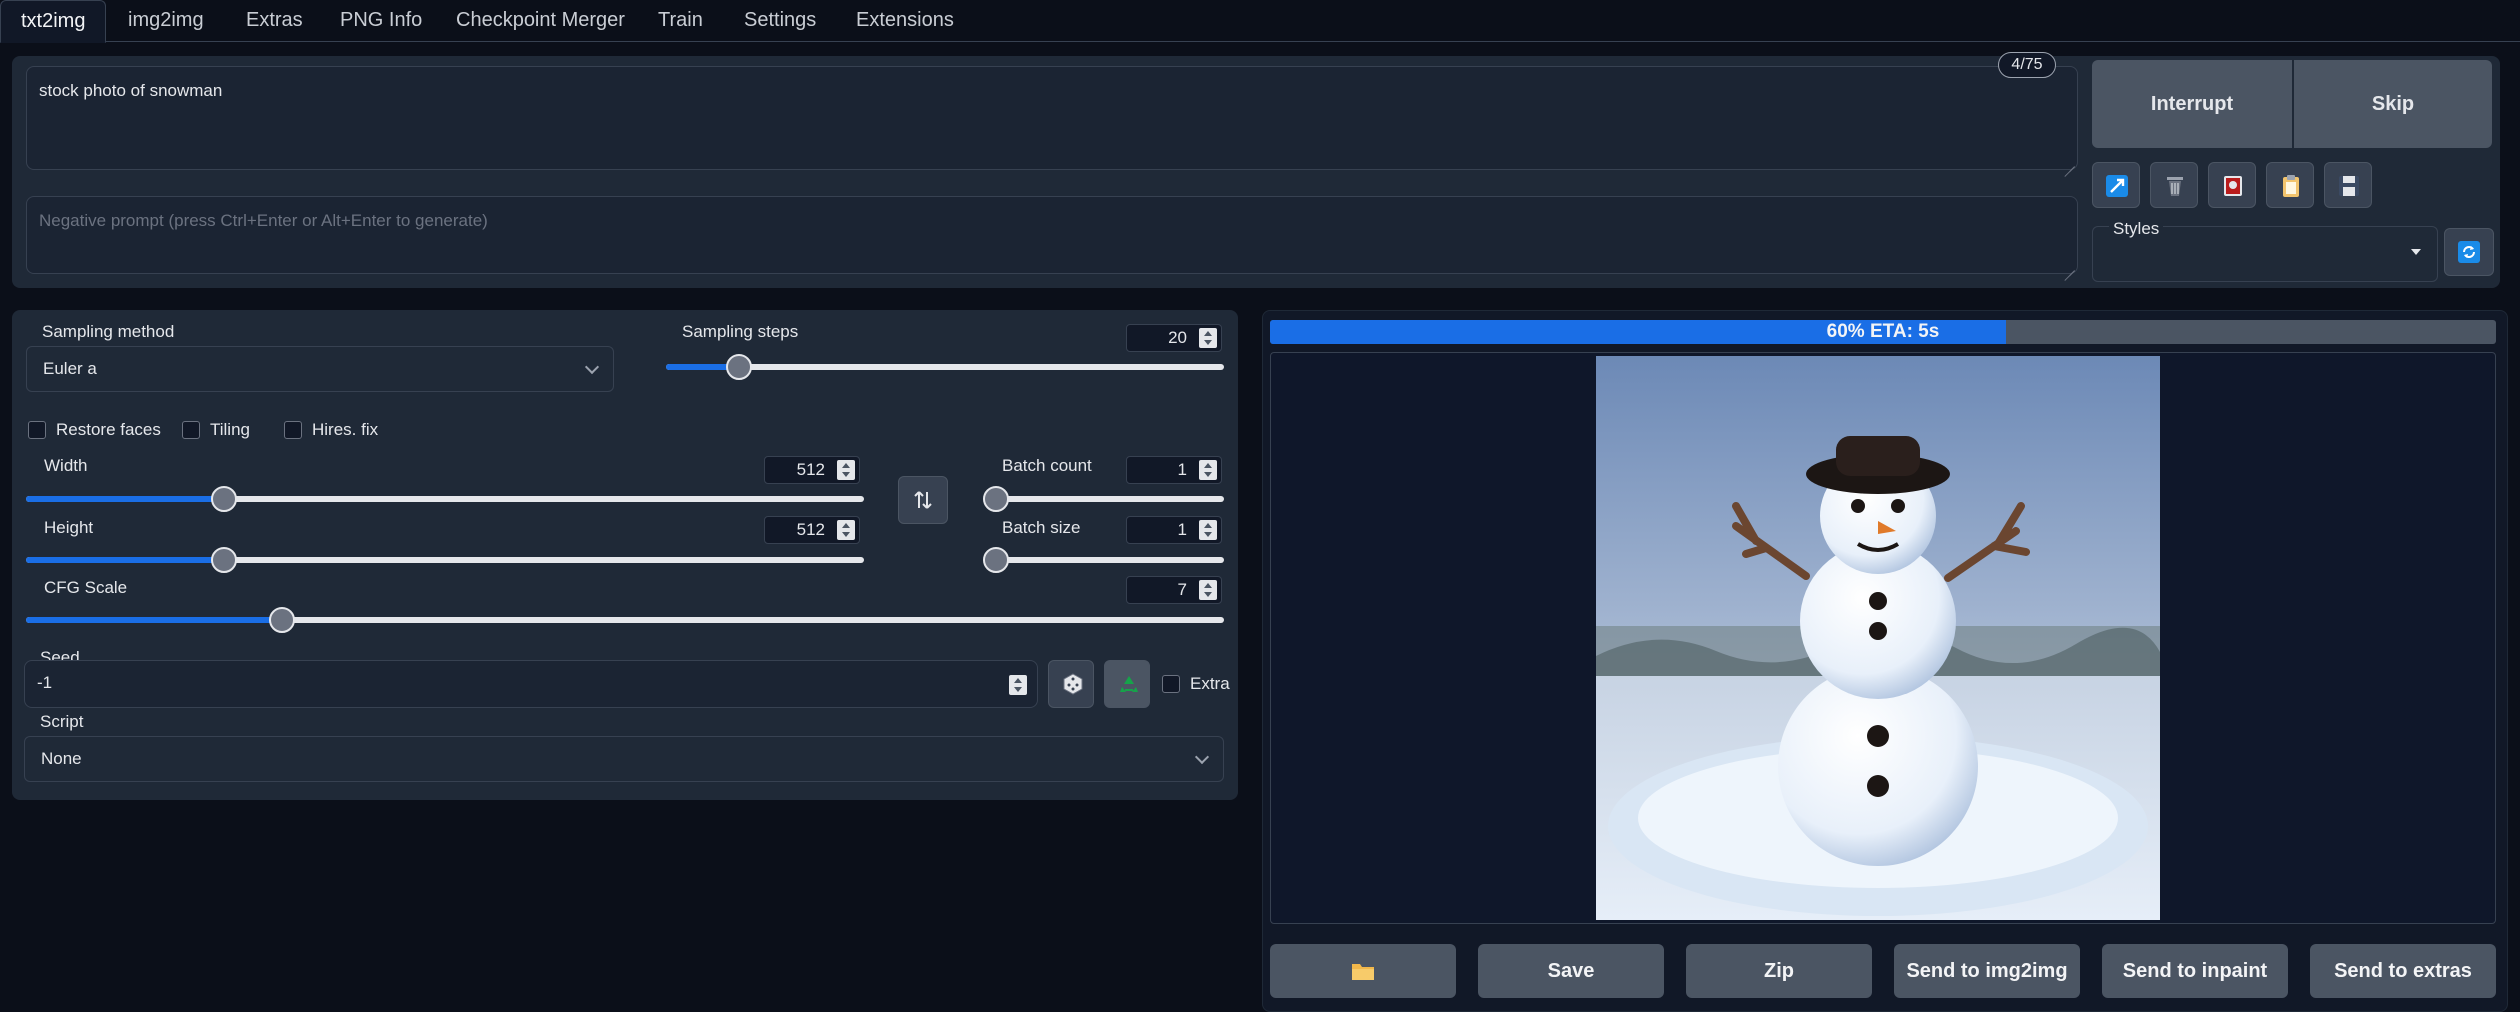 The width and height of the screenshot is (2520, 1012). I want to click on open-folder-button, so click(1363, 971).